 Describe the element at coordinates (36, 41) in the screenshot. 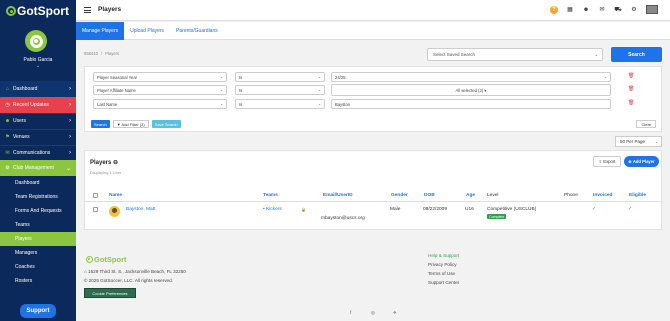

I see `user-avatar` at that location.